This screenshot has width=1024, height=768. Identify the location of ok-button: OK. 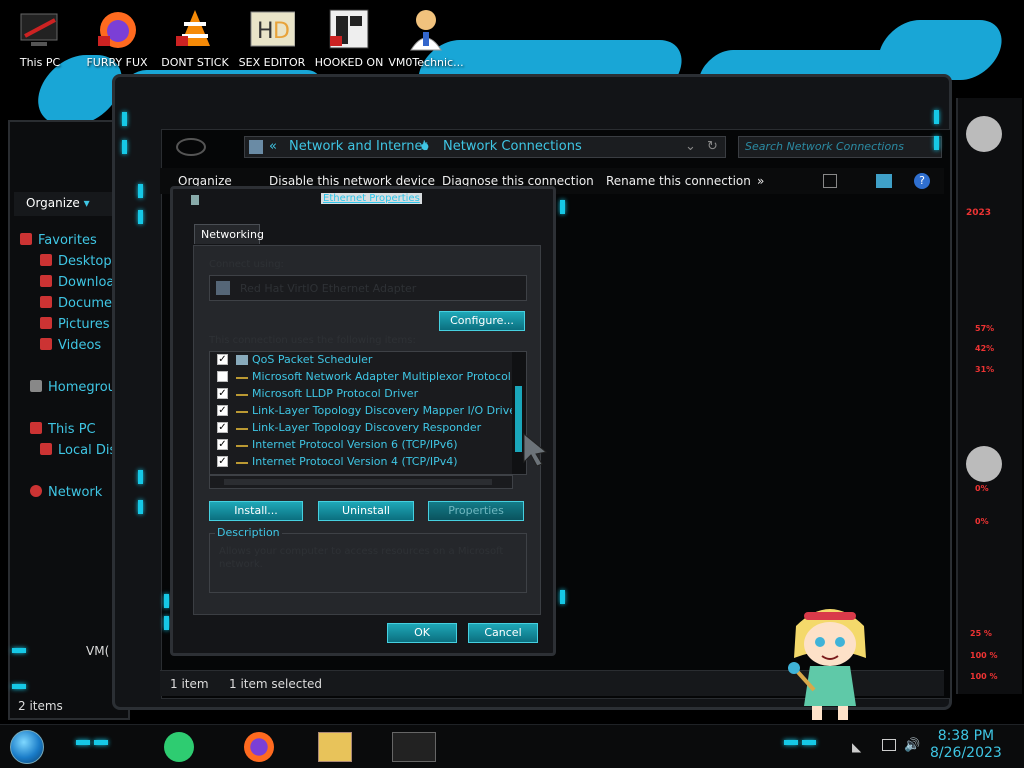
(422, 633).